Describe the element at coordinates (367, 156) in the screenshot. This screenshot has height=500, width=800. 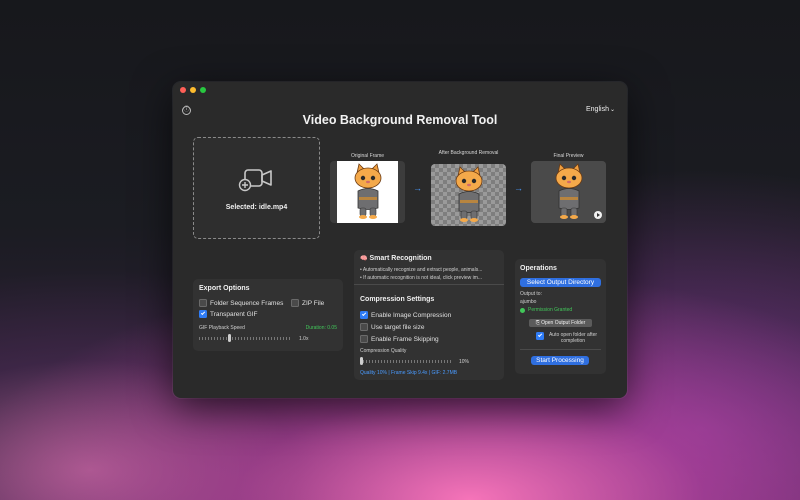
I see `original-frame-caption: Original Frame` at that location.